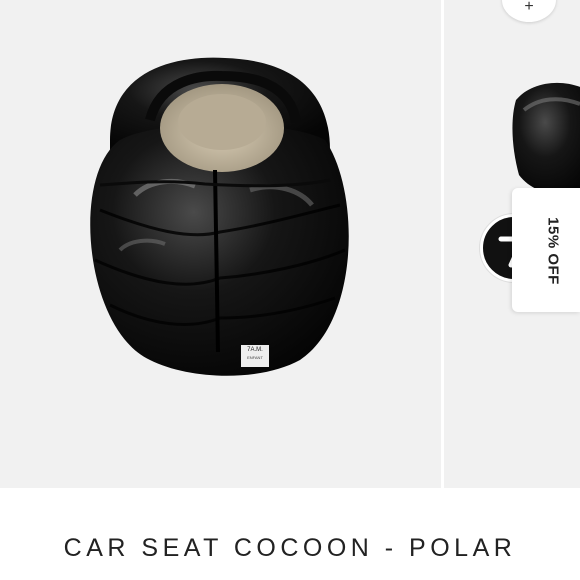  I want to click on brand-label: 7A.M. ENFANT, so click(255, 354).